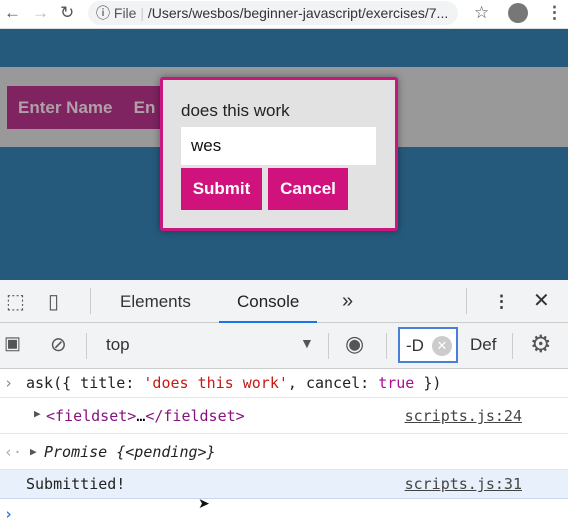 Image resolution: width=568 pixels, height=532 pixels. I want to click on tab-console: Console, so click(268, 301).